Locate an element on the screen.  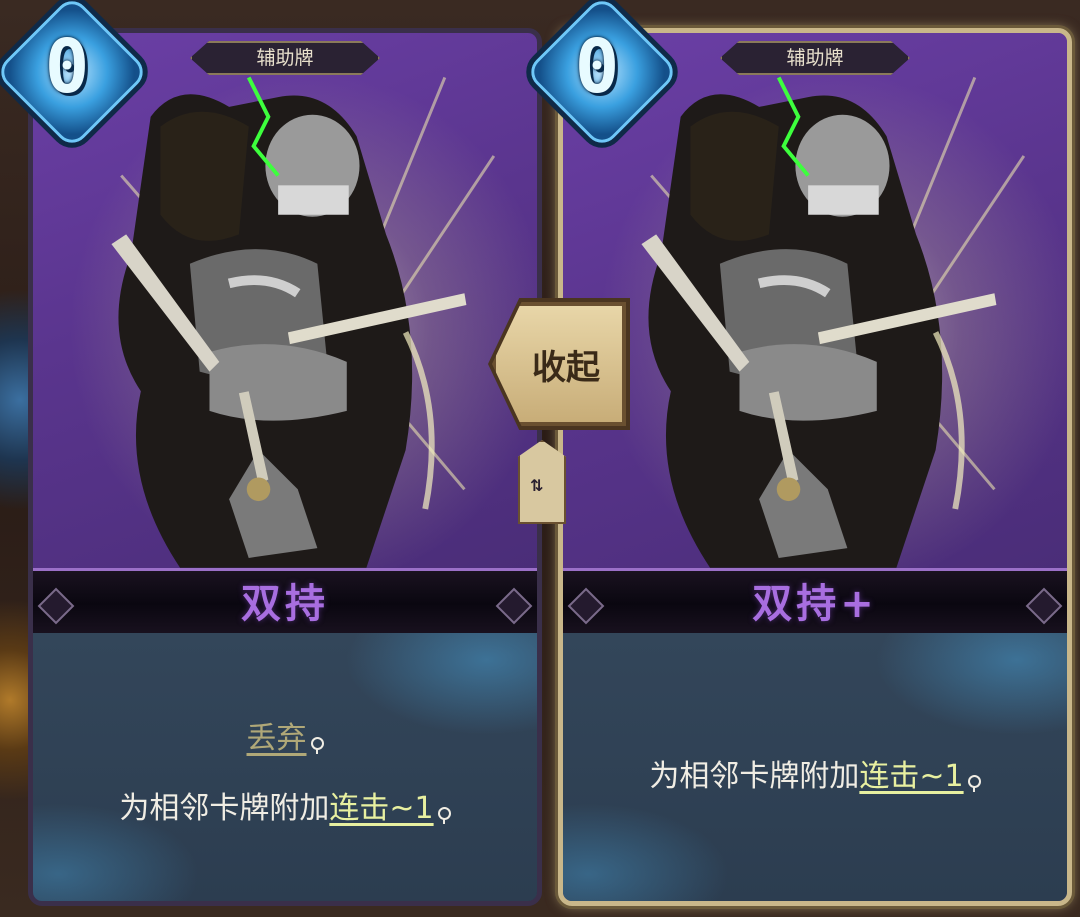
sort-icon: ⇅ is located at coordinates (537, 485).